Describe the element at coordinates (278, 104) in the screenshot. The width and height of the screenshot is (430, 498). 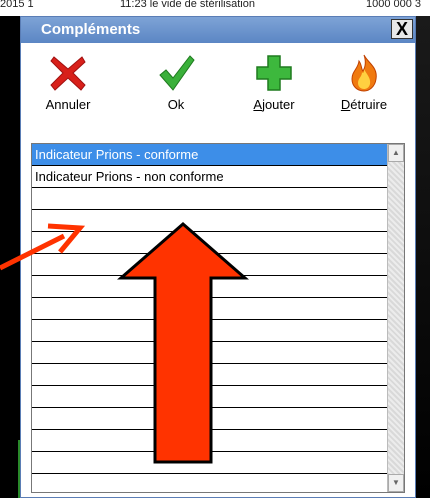
I see `add-label-rest: jouter` at that location.